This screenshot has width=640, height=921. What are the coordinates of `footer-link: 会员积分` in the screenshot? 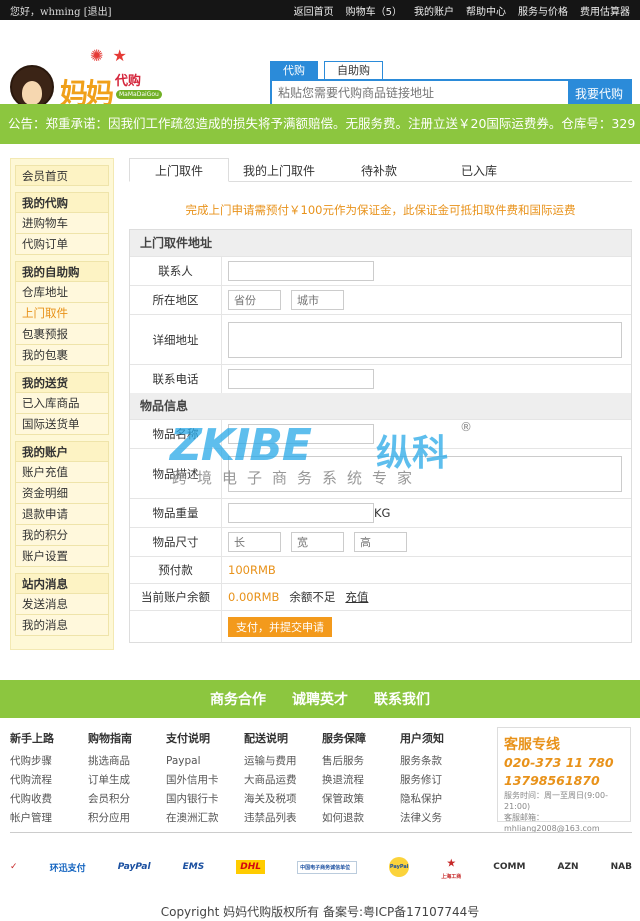 It's located at (127, 799).